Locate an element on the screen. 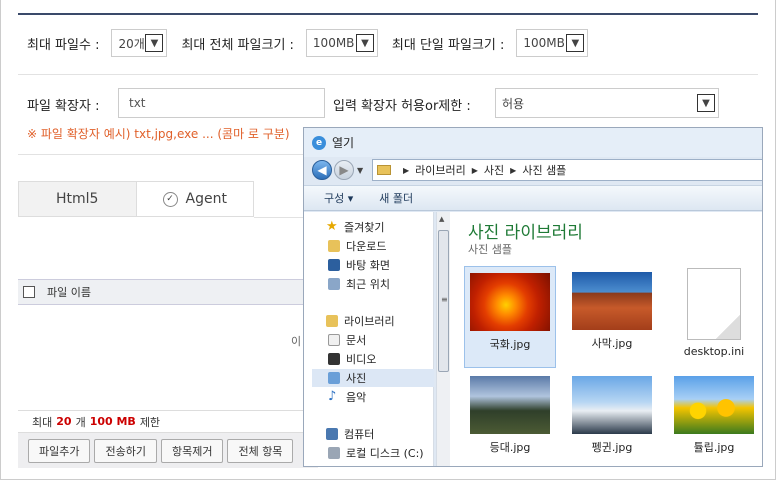  mode-select: 허용 ▼ is located at coordinates (607, 103).